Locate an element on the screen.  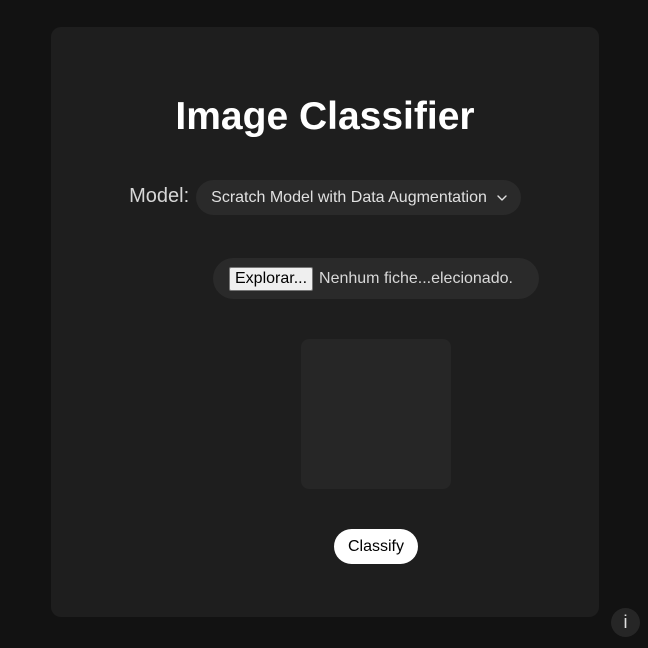
model-select: Scratch Model with Data Augmentation is located at coordinates (358, 197).